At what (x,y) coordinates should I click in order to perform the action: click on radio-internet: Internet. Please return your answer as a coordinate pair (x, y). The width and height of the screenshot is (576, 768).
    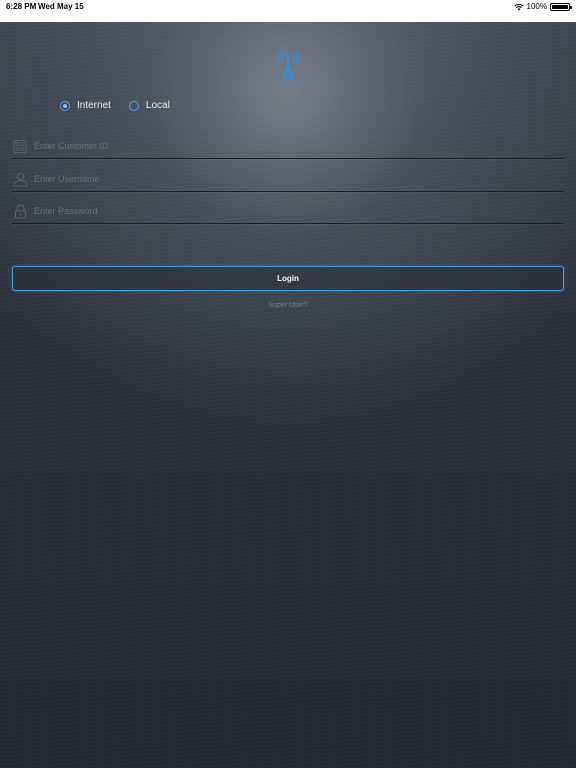
    Looking at the image, I should click on (85, 105).